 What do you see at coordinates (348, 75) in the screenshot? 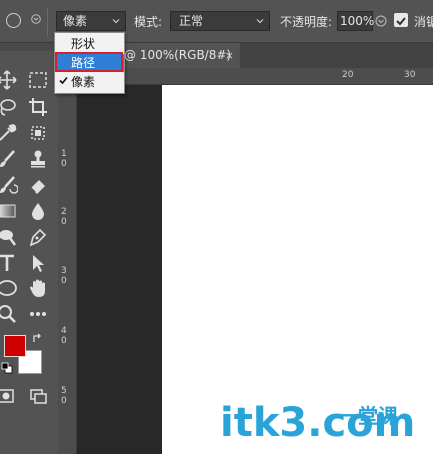
I see `ruler-label: 20` at bounding box center [348, 75].